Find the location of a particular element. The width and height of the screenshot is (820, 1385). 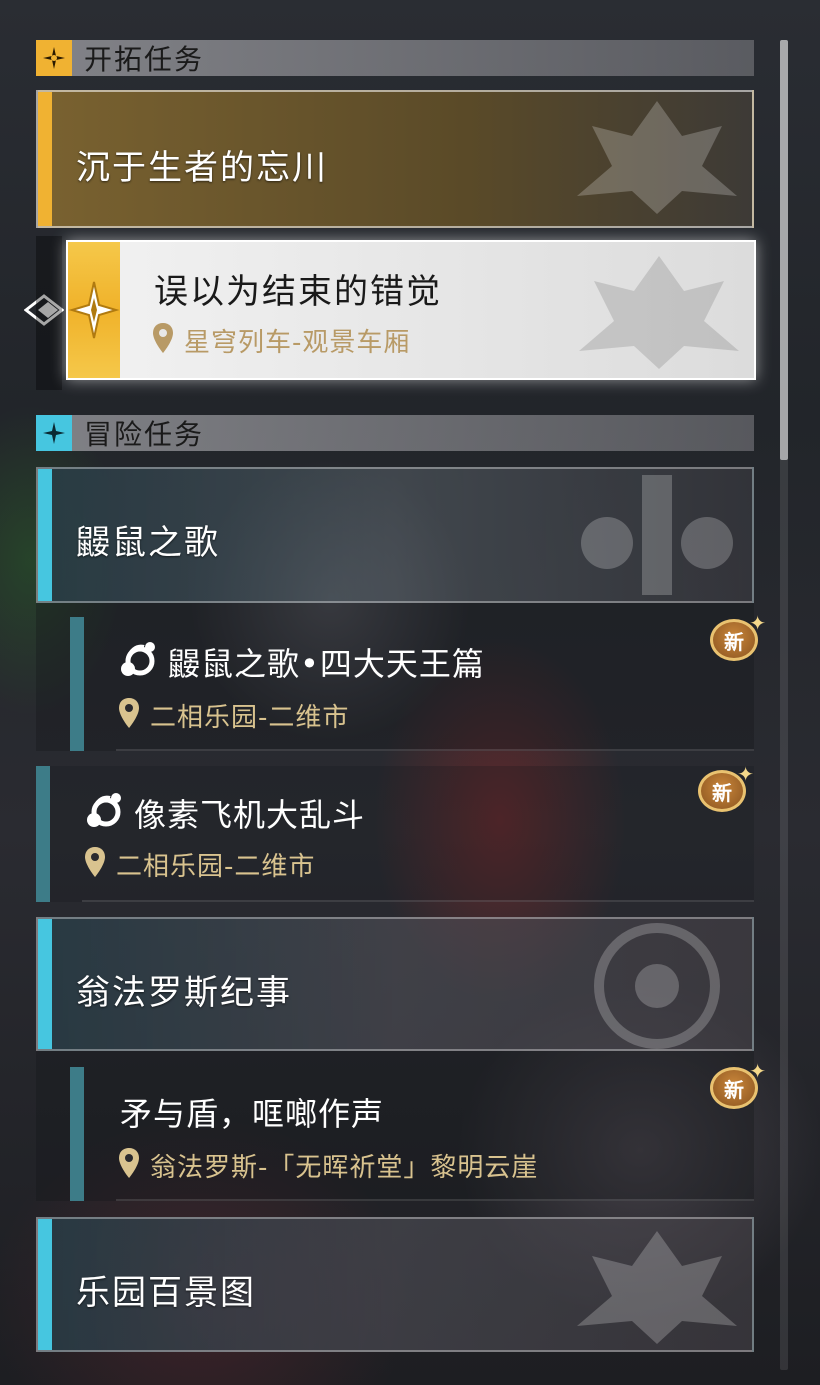

quest-item-spear-and-shield: 矛与盾，哐啷作声 翁法罗斯-「无晖祈堂」黎明云崖 新 ✦ is located at coordinates (401, 1126).